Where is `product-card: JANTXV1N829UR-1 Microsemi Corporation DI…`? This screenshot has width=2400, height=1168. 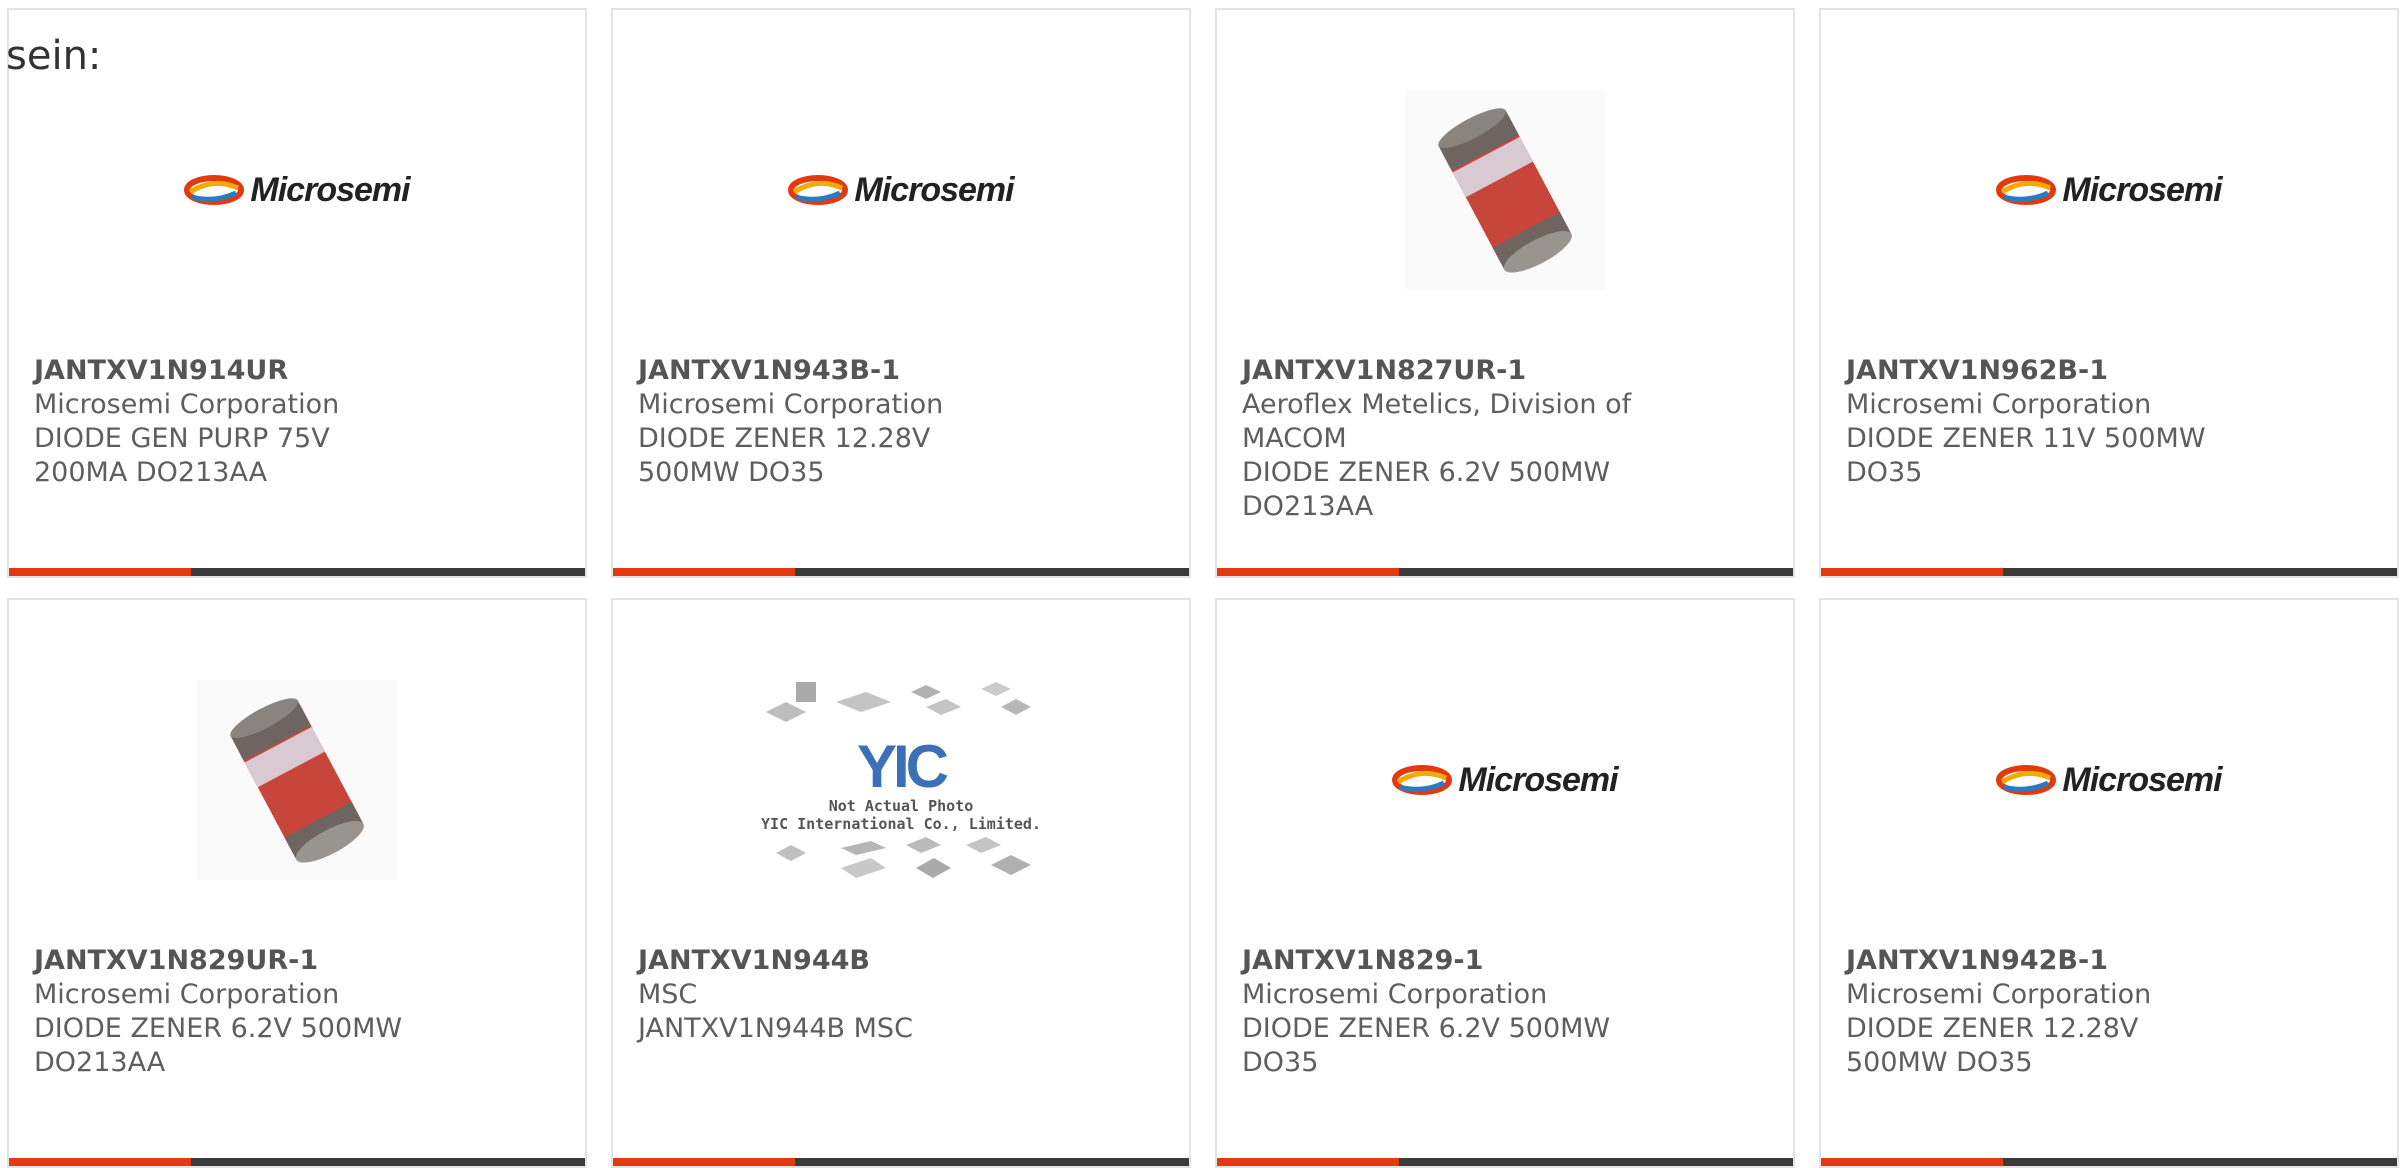
product-card: JANTXV1N829UR-1 Microsemi Corporation DI… is located at coordinates (297, 883).